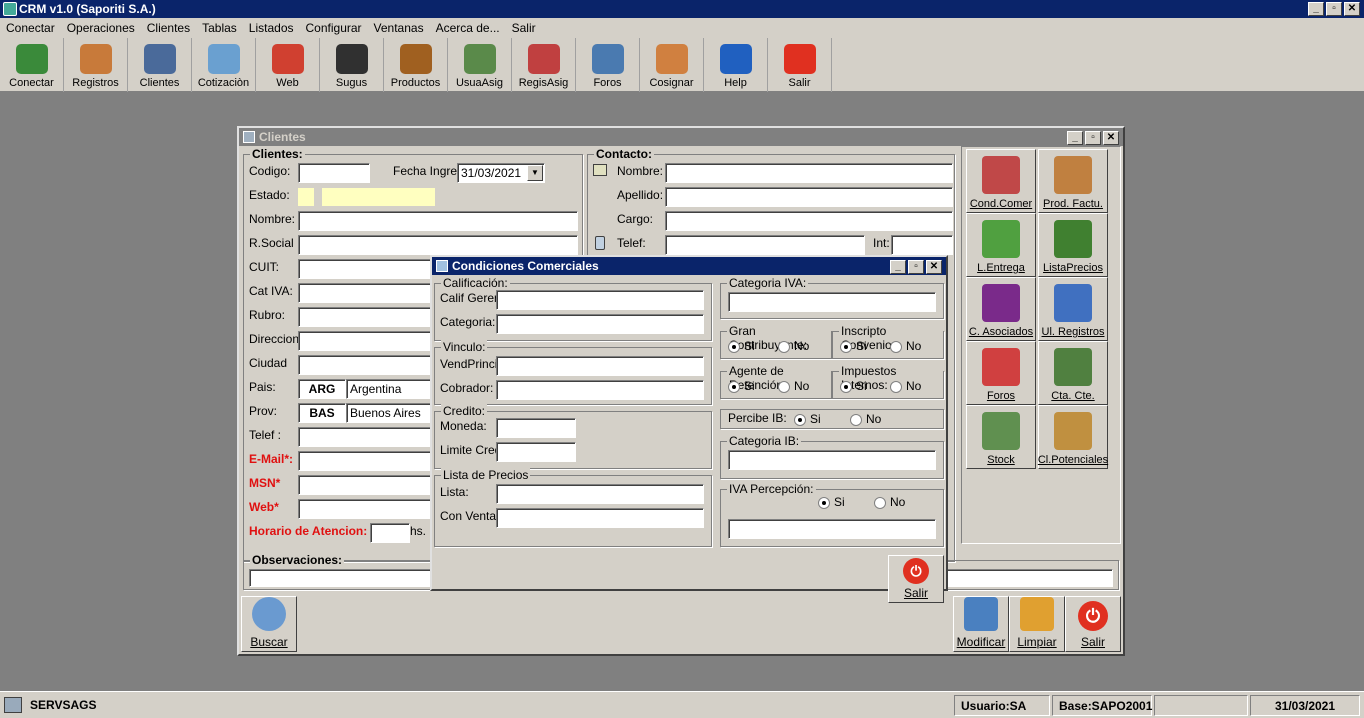 The image size is (1364, 718). Describe the element at coordinates (1037, 624) in the screenshot. I see `limpiar-button: Limpiar` at that location.